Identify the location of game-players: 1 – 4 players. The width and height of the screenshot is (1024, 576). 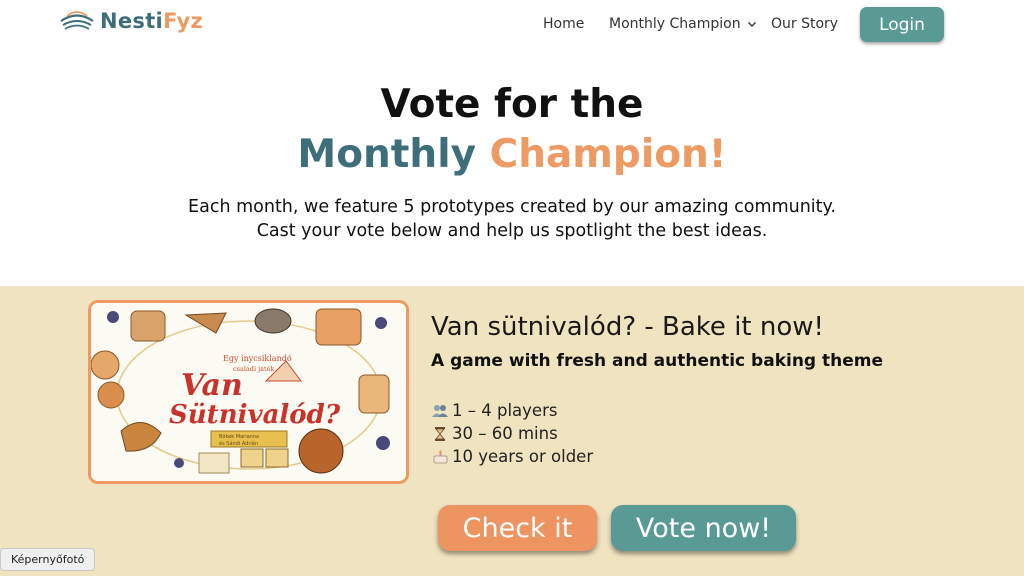
(494, 410).